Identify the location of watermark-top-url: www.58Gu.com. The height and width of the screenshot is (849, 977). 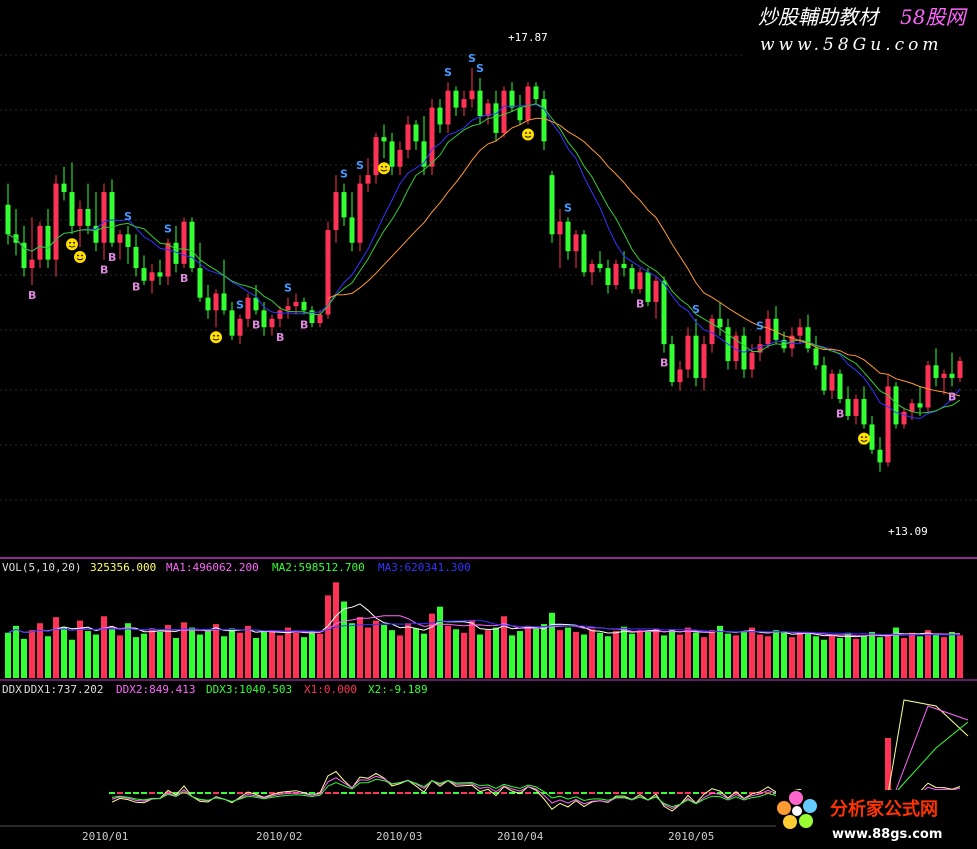
(851, 45).